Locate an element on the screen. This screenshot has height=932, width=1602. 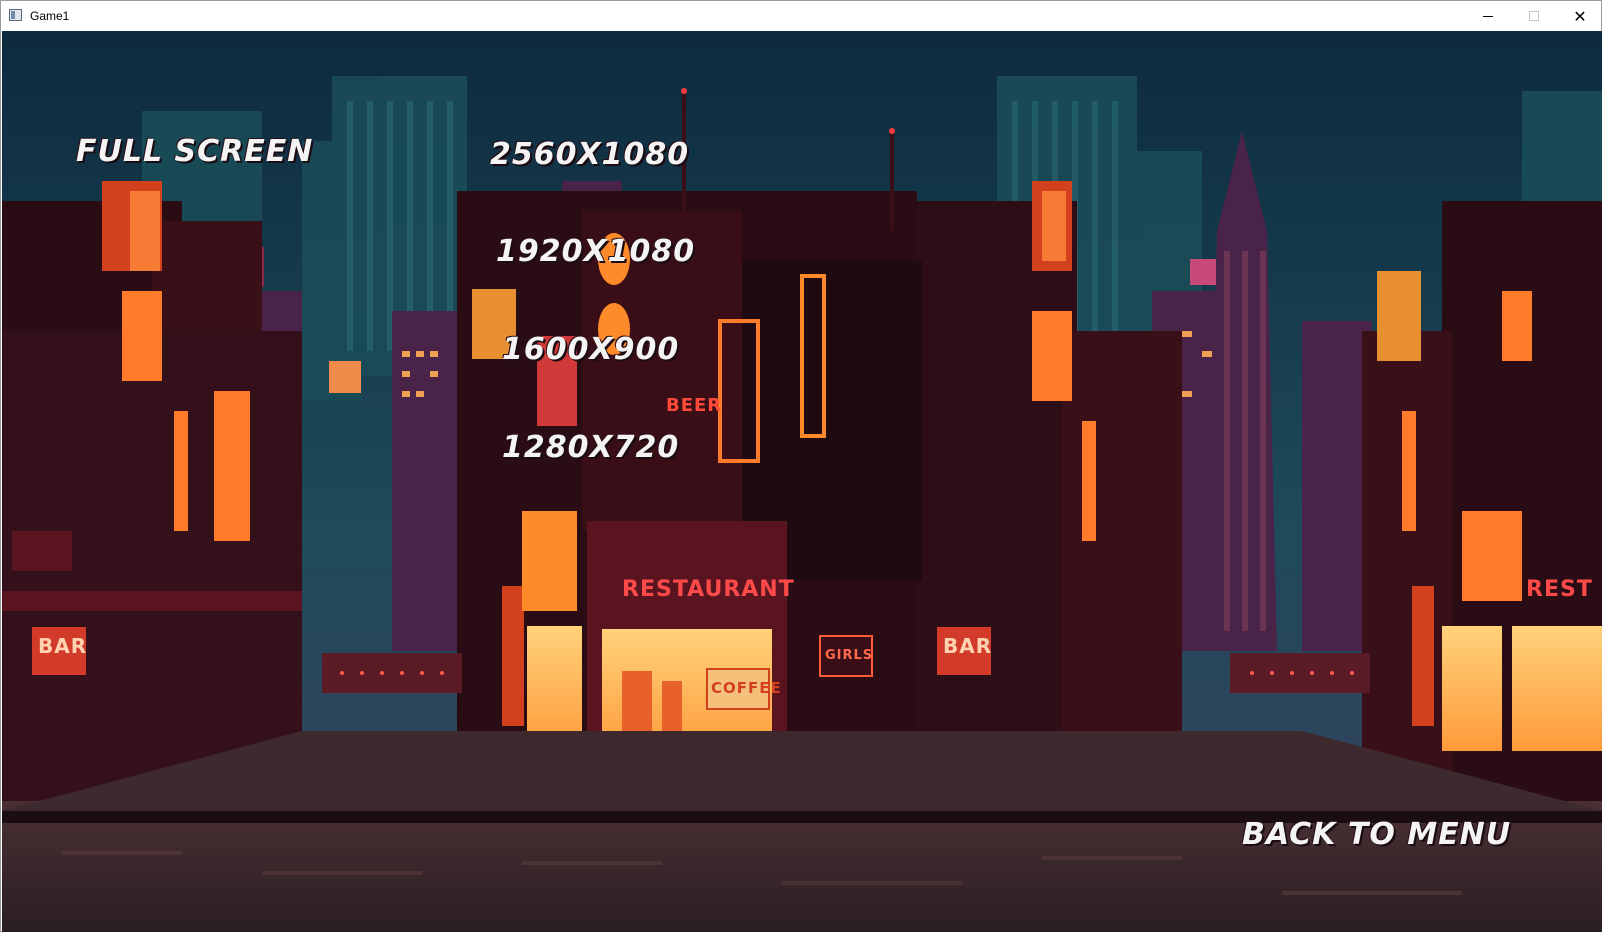
window-title: Game1 is located at coordinates (50, 16).